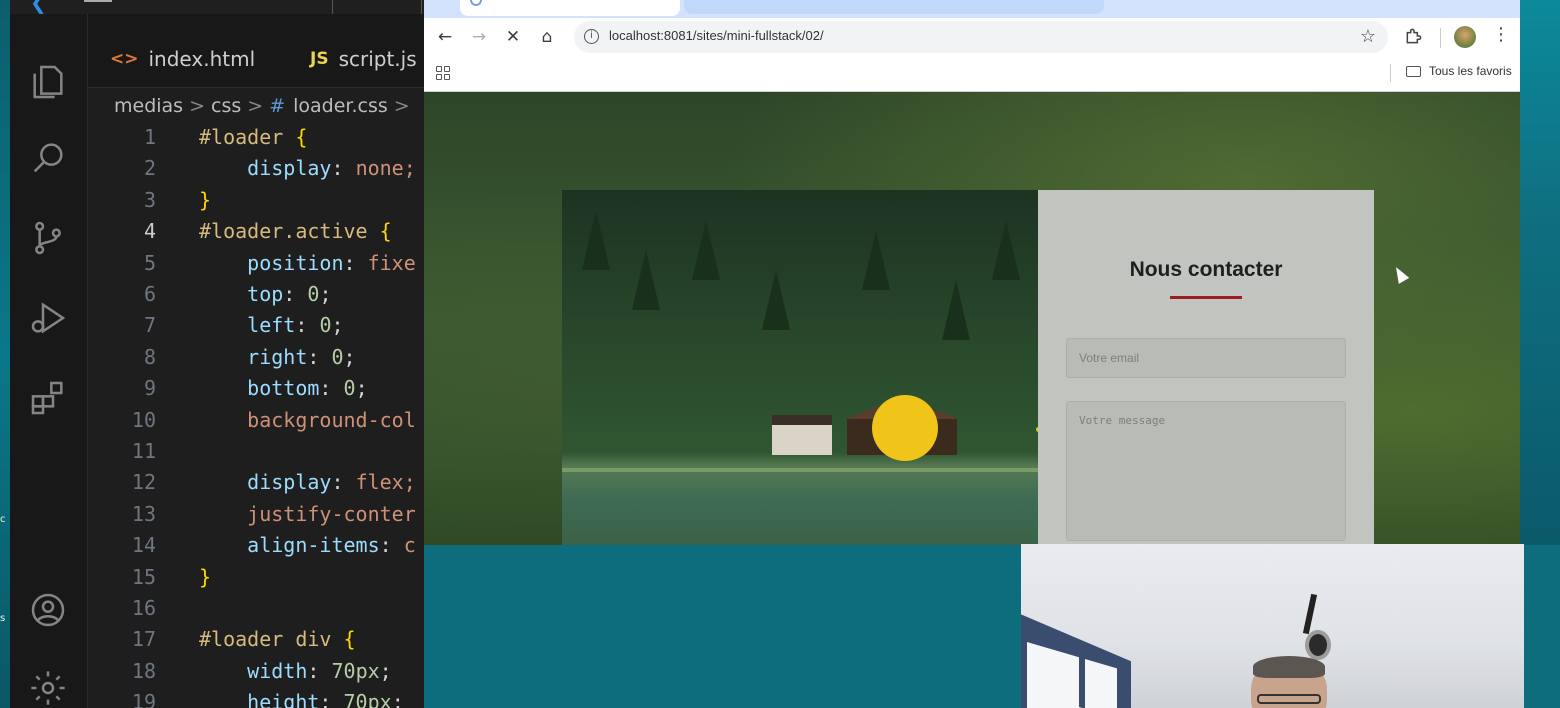 This screenshot has width=1560, height=708. Describe the element at coordinates (98, 1) in the screenshot. I see `menu-icon` at that location.